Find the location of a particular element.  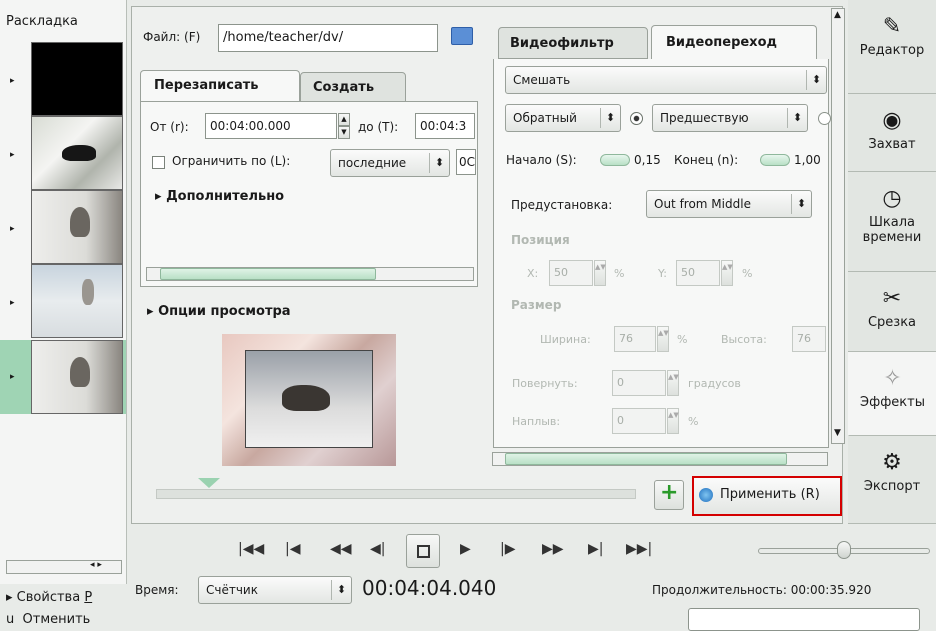

y-spin: ▲▼ is located at coordinates (727, 273).